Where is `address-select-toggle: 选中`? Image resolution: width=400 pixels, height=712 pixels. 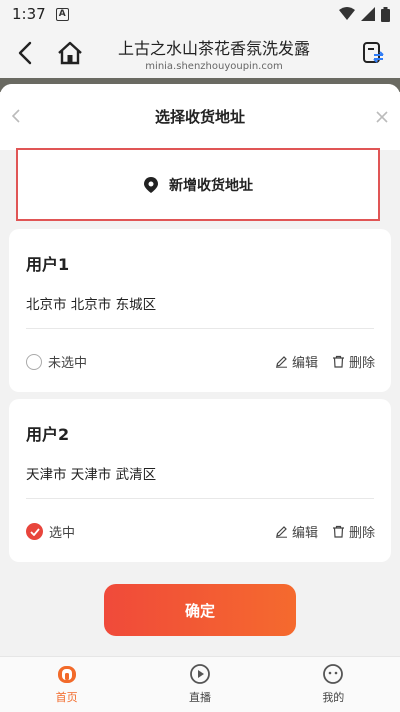 address-select-toggle: 选中 is located at coordinates (50, 531).